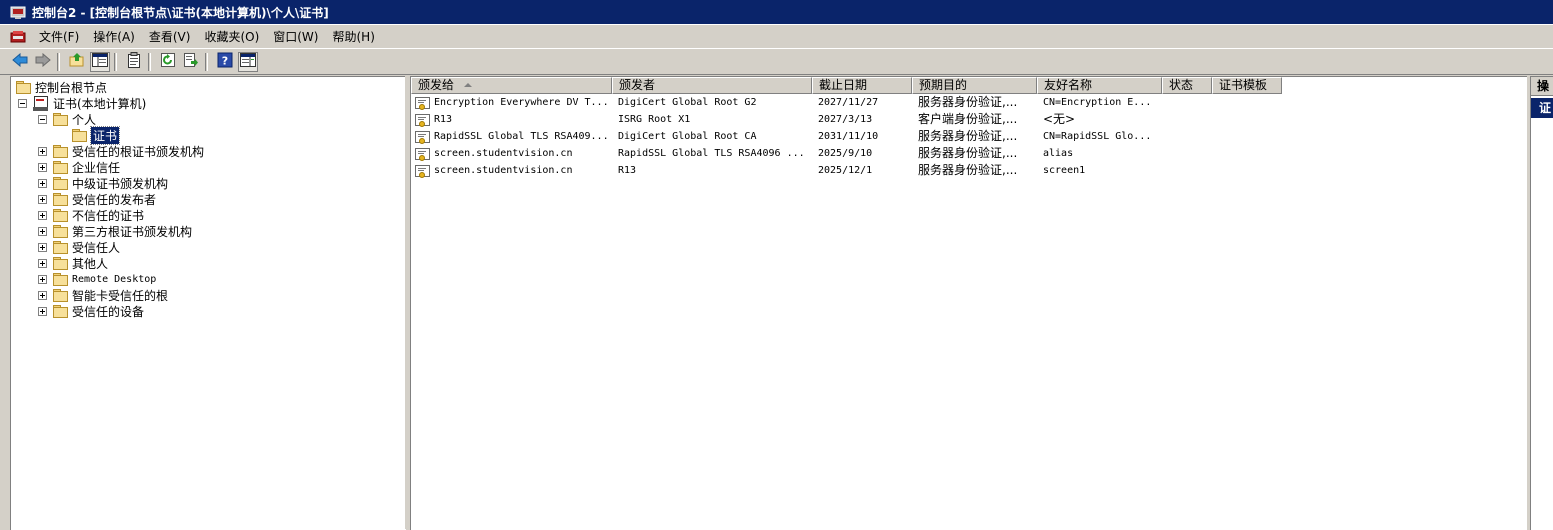 The height and width of the screenshot is (530, 1553). Describe the element at coordinates (974, 85) in the screenshot. I see `column-header-intended-purposes: 预期目的` at that location.